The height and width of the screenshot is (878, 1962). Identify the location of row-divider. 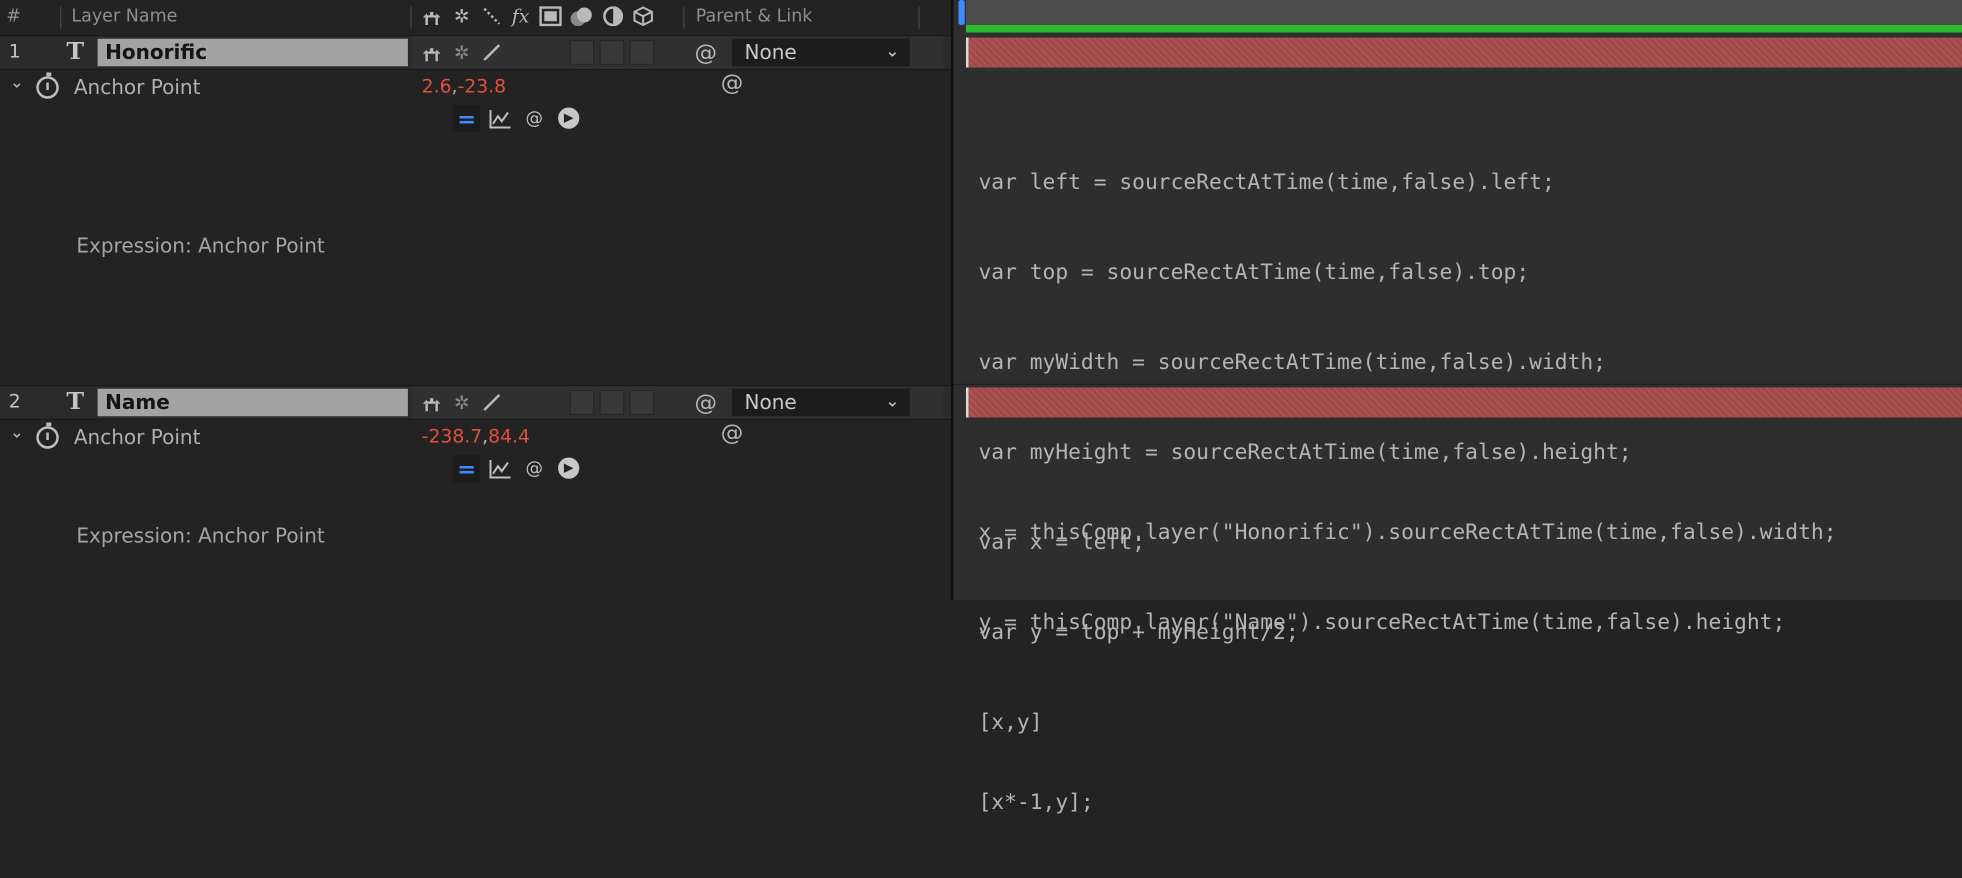
(1457, 384).